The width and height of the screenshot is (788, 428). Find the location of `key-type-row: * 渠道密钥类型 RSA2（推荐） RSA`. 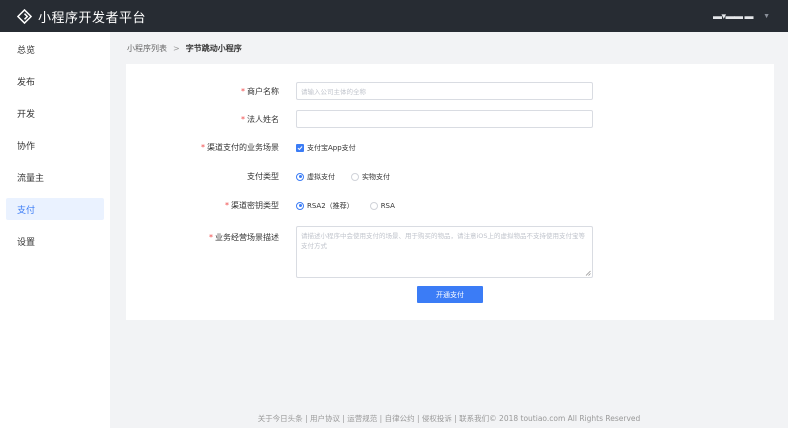

key-type-row: * 渠道密钥类型 RSA2（推荐） RSA is located at coordinates (268, 205).